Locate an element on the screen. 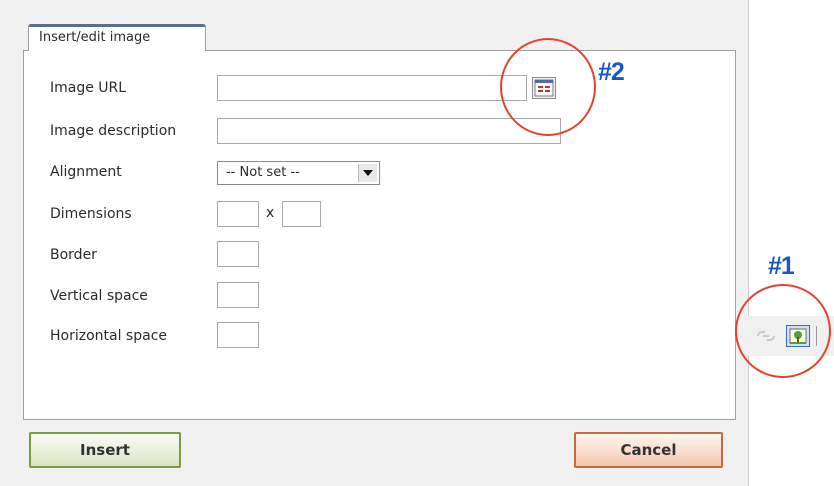 Image resolution: width=834 pixels, height=486 pixels. alignment-select: -- Not set -- is located at coordinates (298, 173).